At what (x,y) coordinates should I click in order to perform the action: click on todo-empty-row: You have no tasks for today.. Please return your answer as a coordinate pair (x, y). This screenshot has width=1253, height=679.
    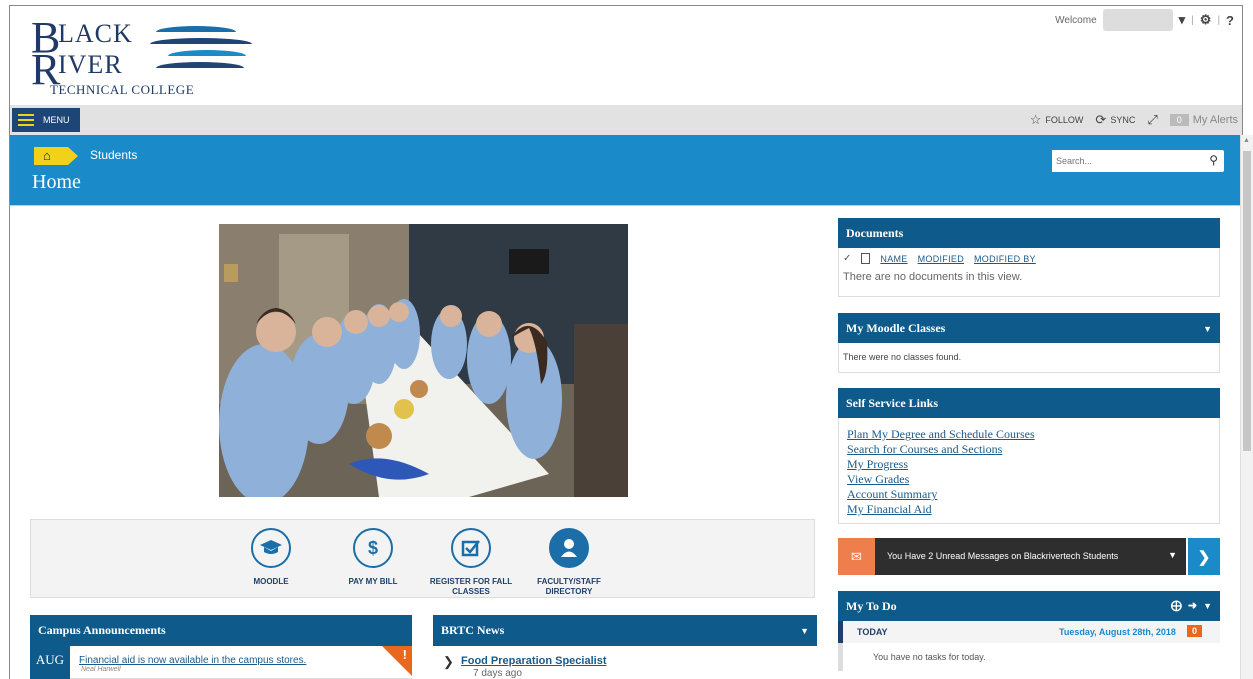
    Looking at the image, I should click on (1029, 657).